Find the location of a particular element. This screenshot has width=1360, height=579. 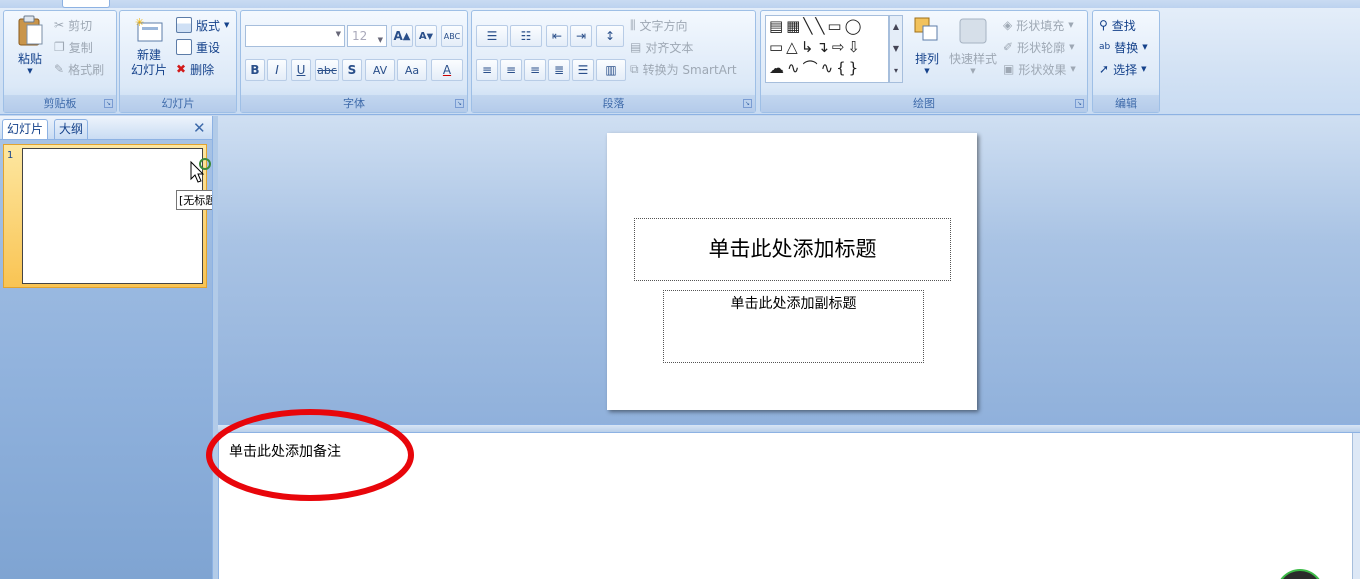

format-painter-button: ✎ 格式刷 is located at coordinates (79, 69).